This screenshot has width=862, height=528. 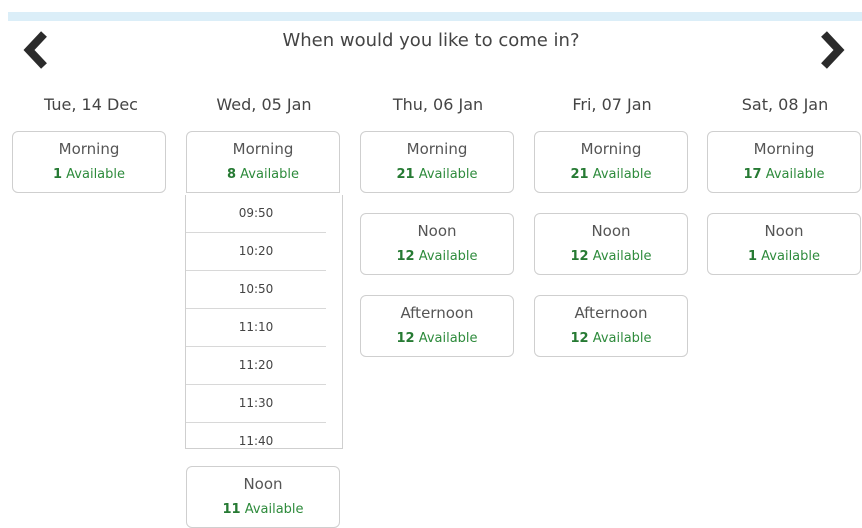 What do you see at coordinates (264, 104) in the screenshot?
I see `day-header-wed-05-jan: Wed, 05 Jan` at bounding box center [264, 104].